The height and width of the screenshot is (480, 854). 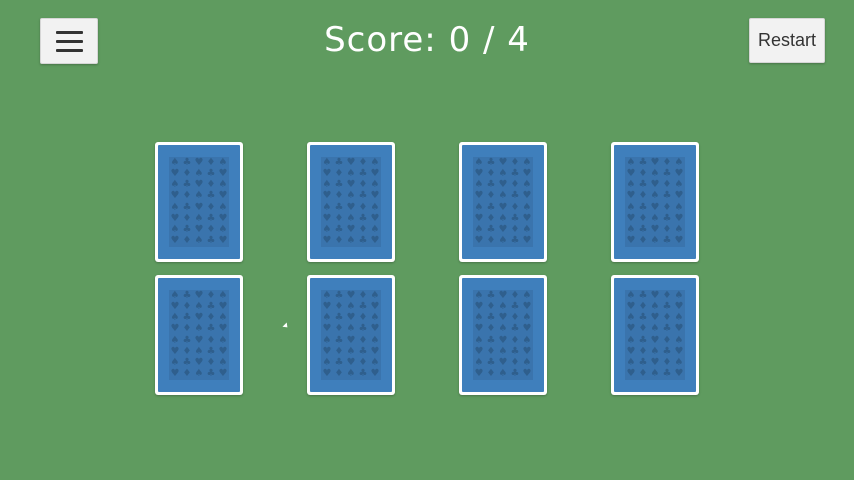 What do you see at coordinates (787, 40) in the screenshot?
I see `restart-button: Restart` at bounding box center [787, 40].